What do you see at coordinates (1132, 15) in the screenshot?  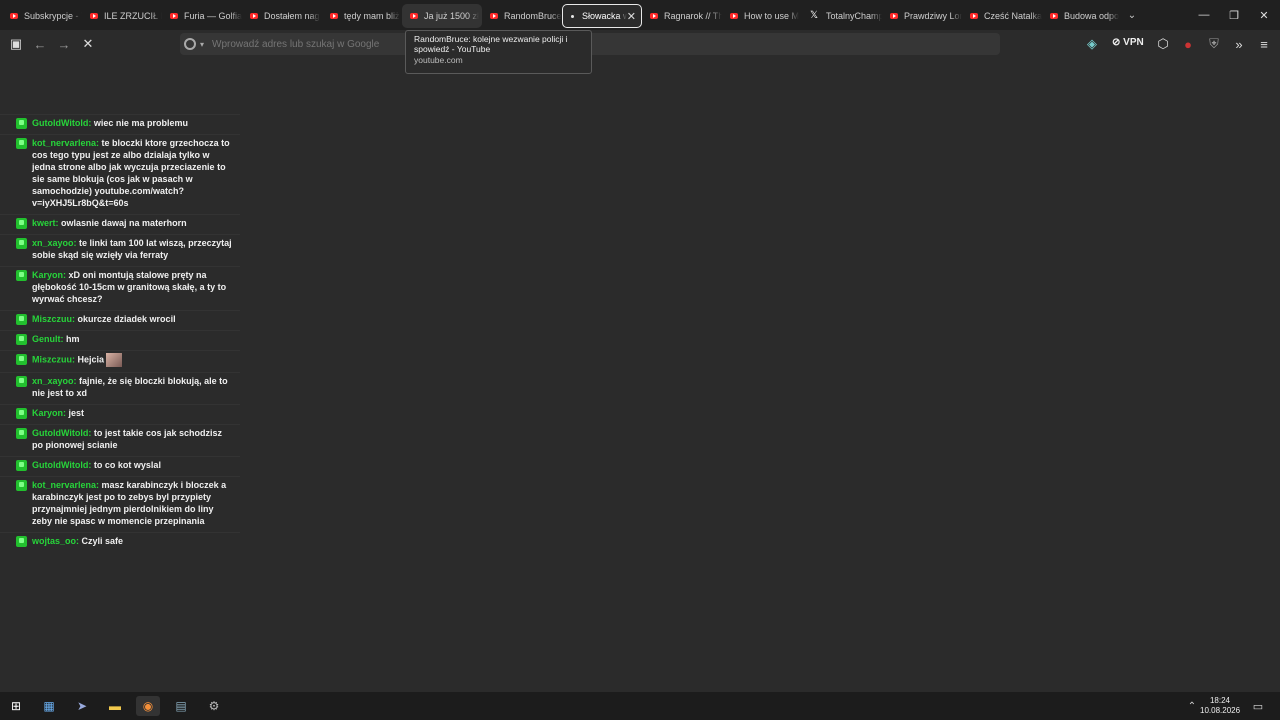 I see `tab-list-chevron-icon: ⌄` at bounding box center [1132, 15].